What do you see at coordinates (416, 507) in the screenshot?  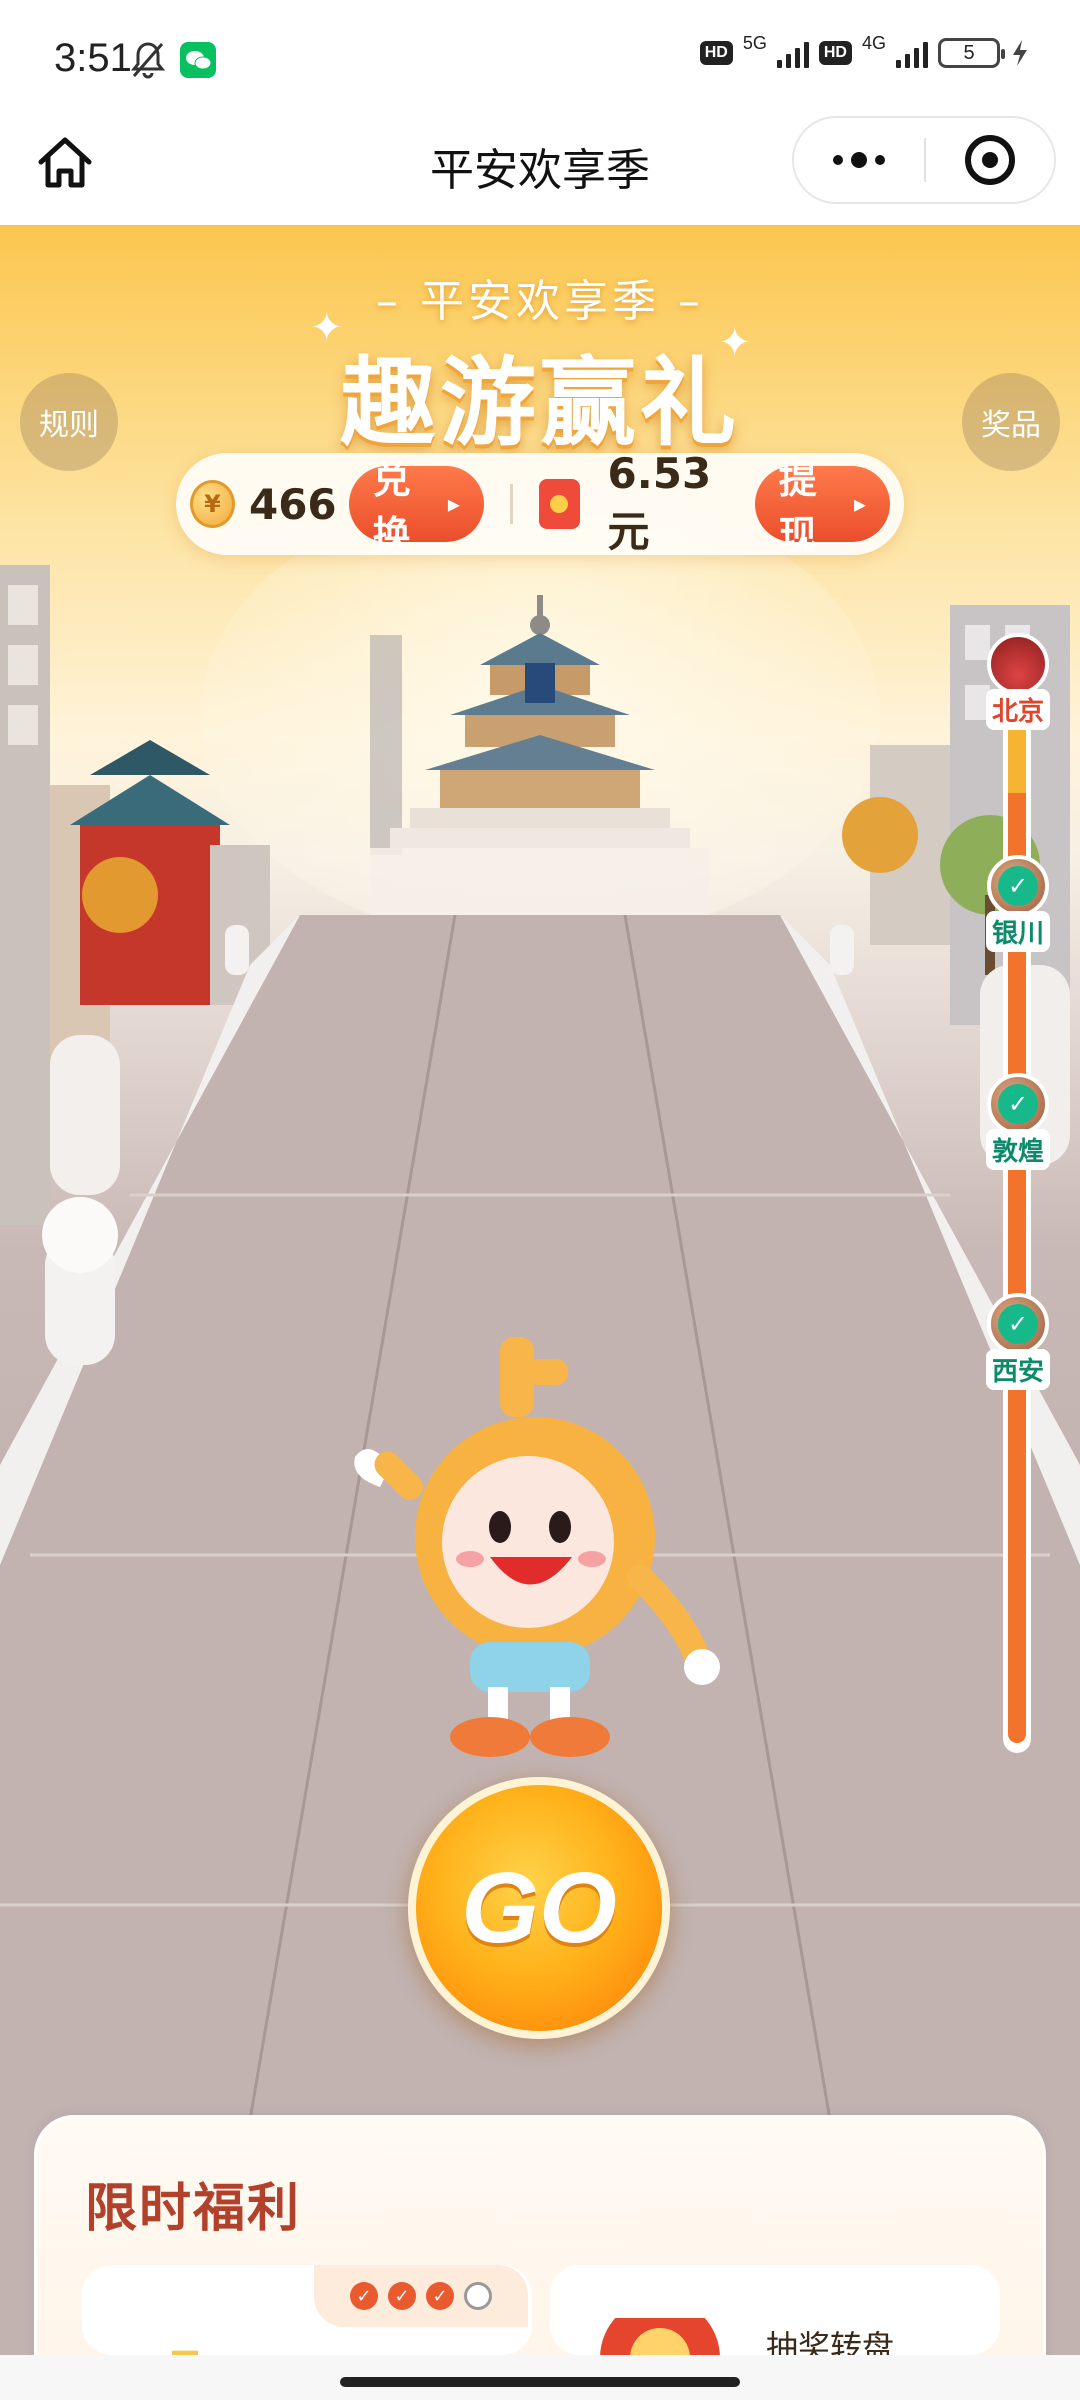 I see `exchange-button: 兑换 ▸` at bounding box center [416, 507].